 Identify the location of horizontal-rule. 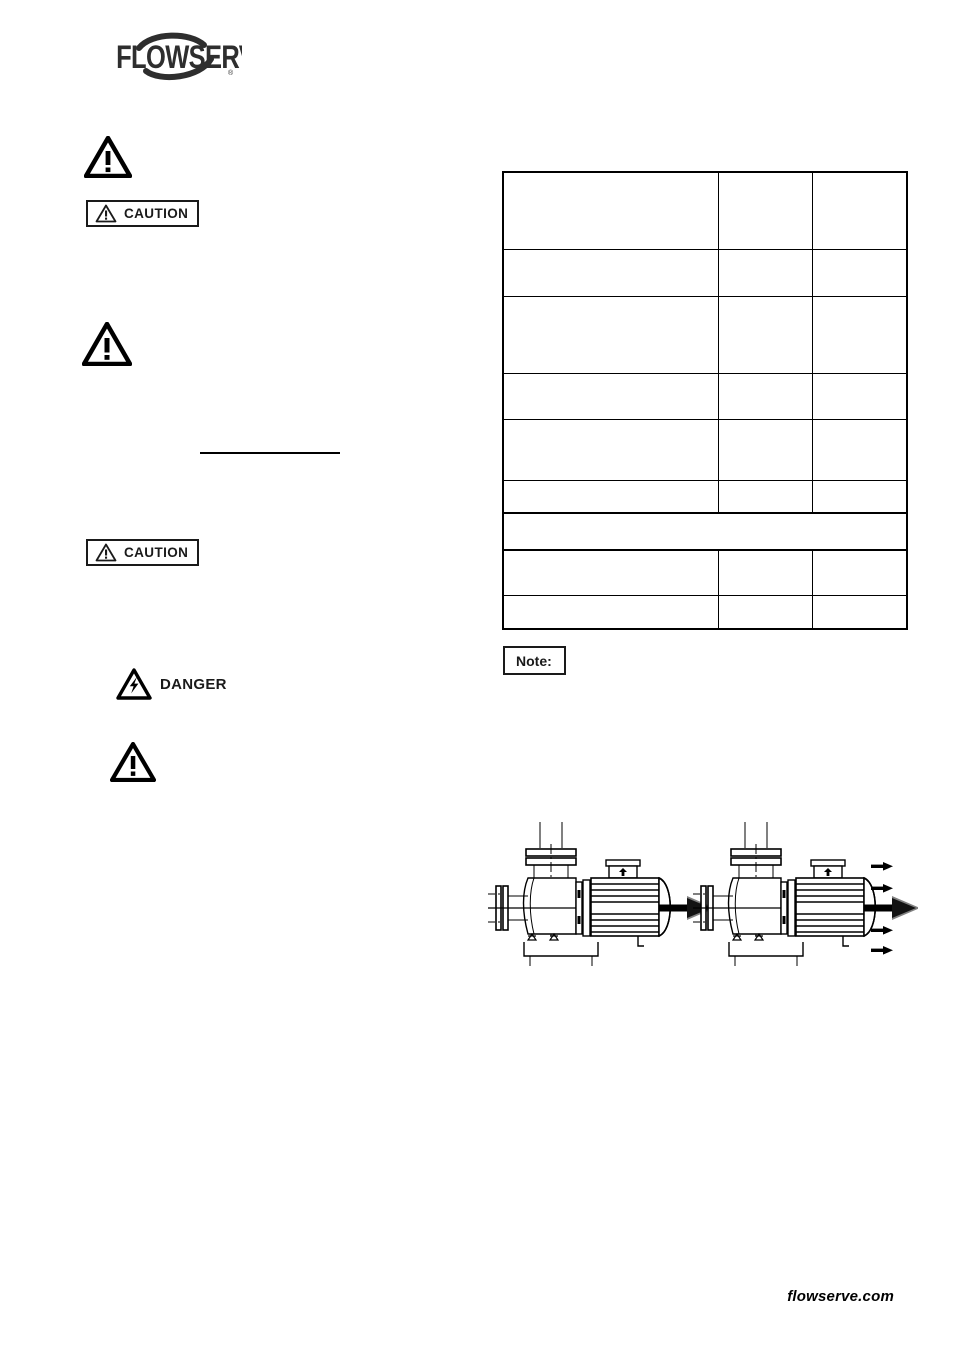
(270, 453).